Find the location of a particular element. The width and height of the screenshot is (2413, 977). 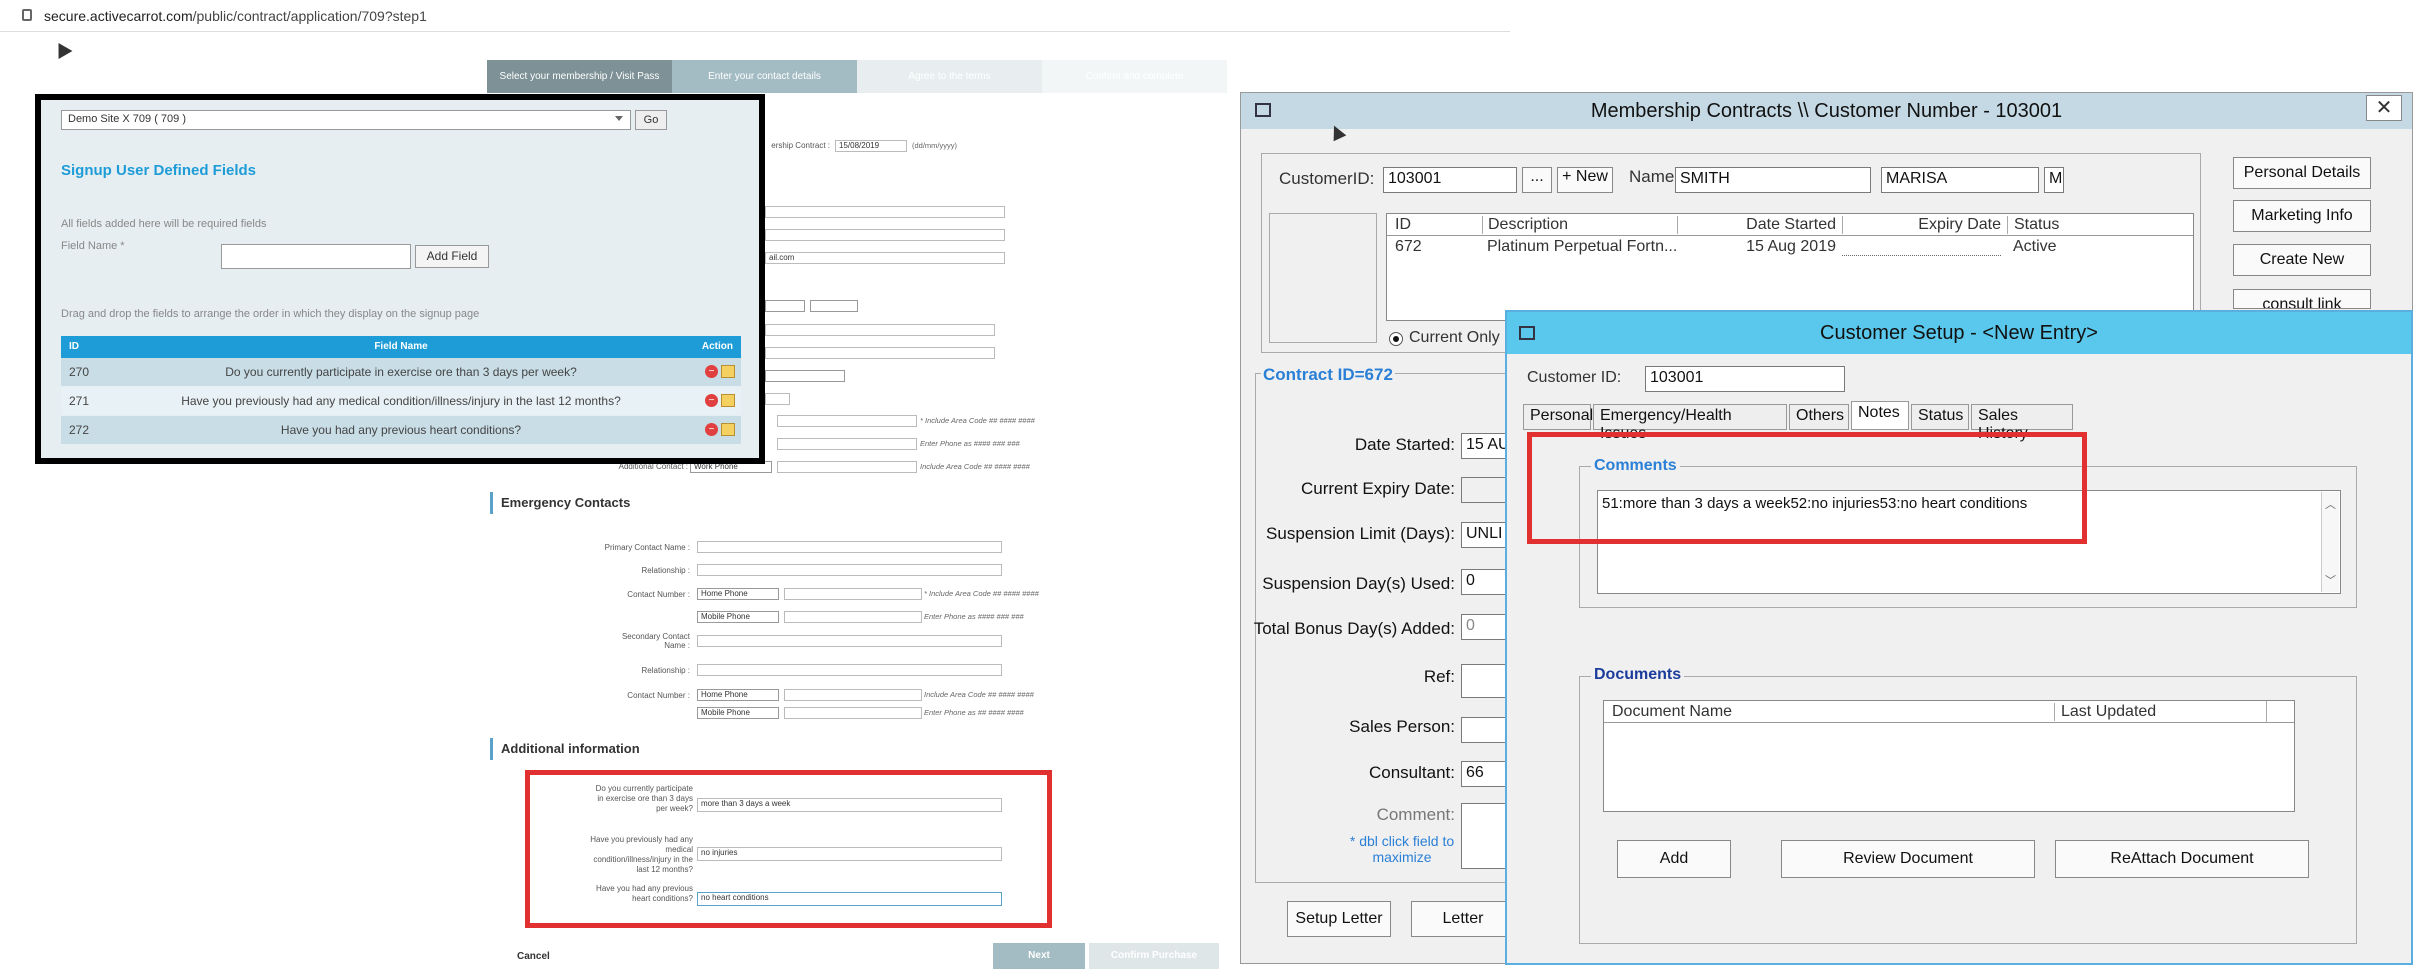

contract-start-input: 15/08/2019 is located at coordinates (871, 146).